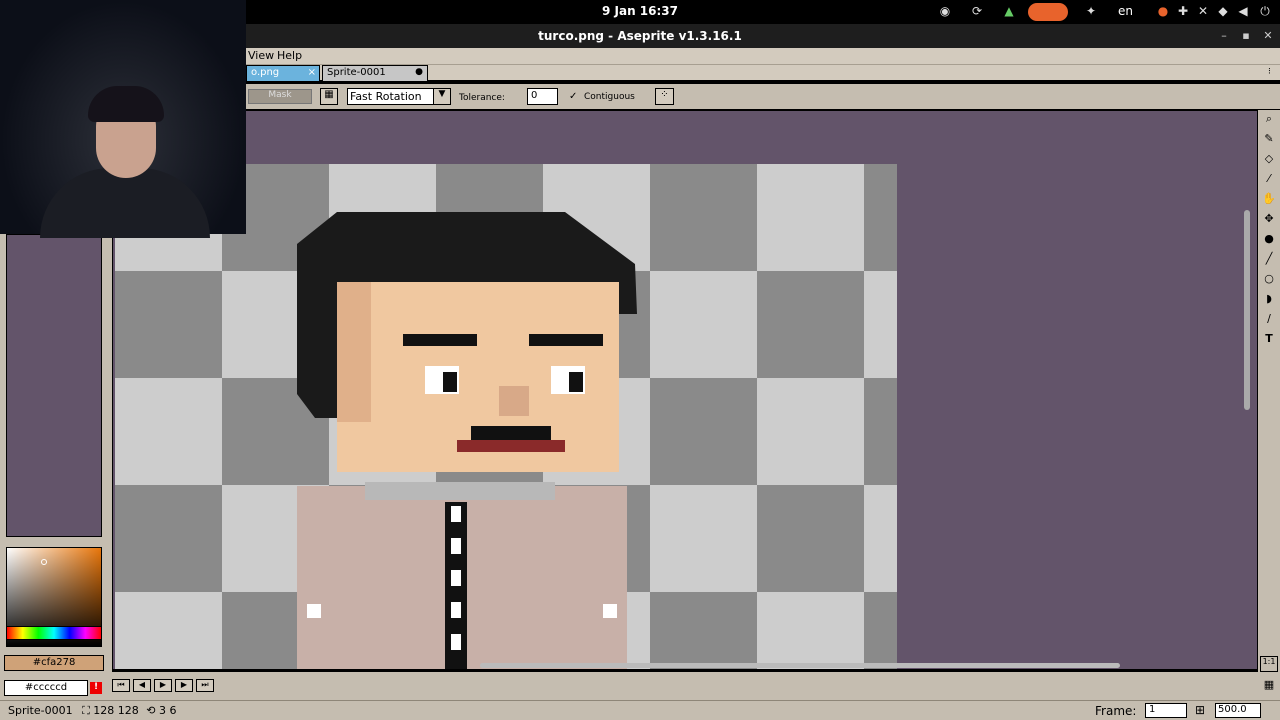  I want to click on size-icon: ⛶, so click(86, 710).